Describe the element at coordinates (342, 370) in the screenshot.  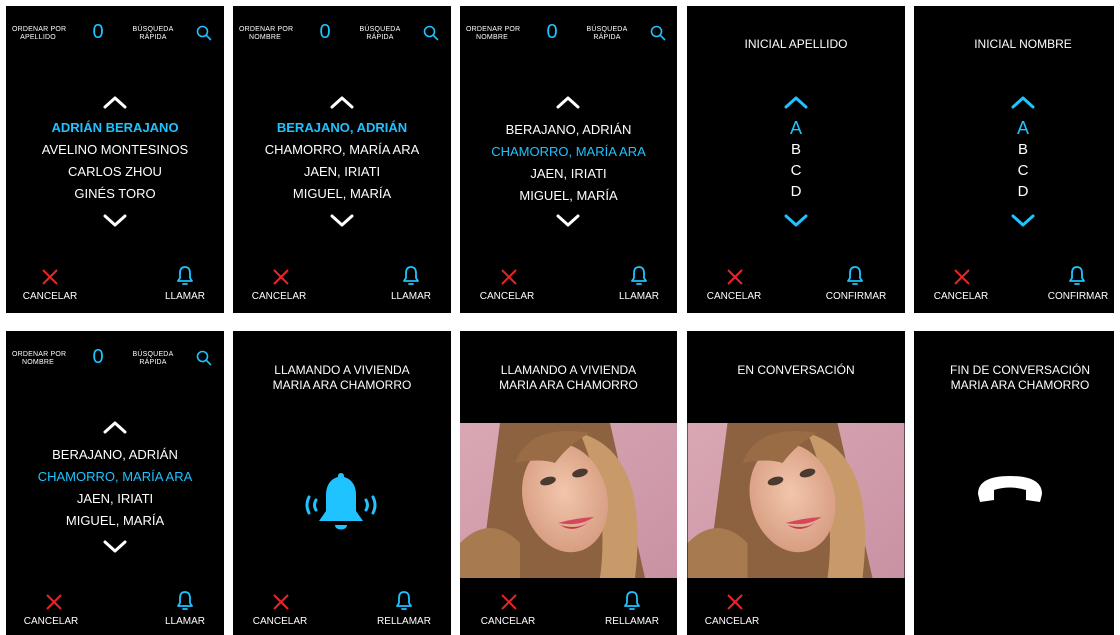
I see `title-line: LLAMANDO A VIVIENDA` at that location.